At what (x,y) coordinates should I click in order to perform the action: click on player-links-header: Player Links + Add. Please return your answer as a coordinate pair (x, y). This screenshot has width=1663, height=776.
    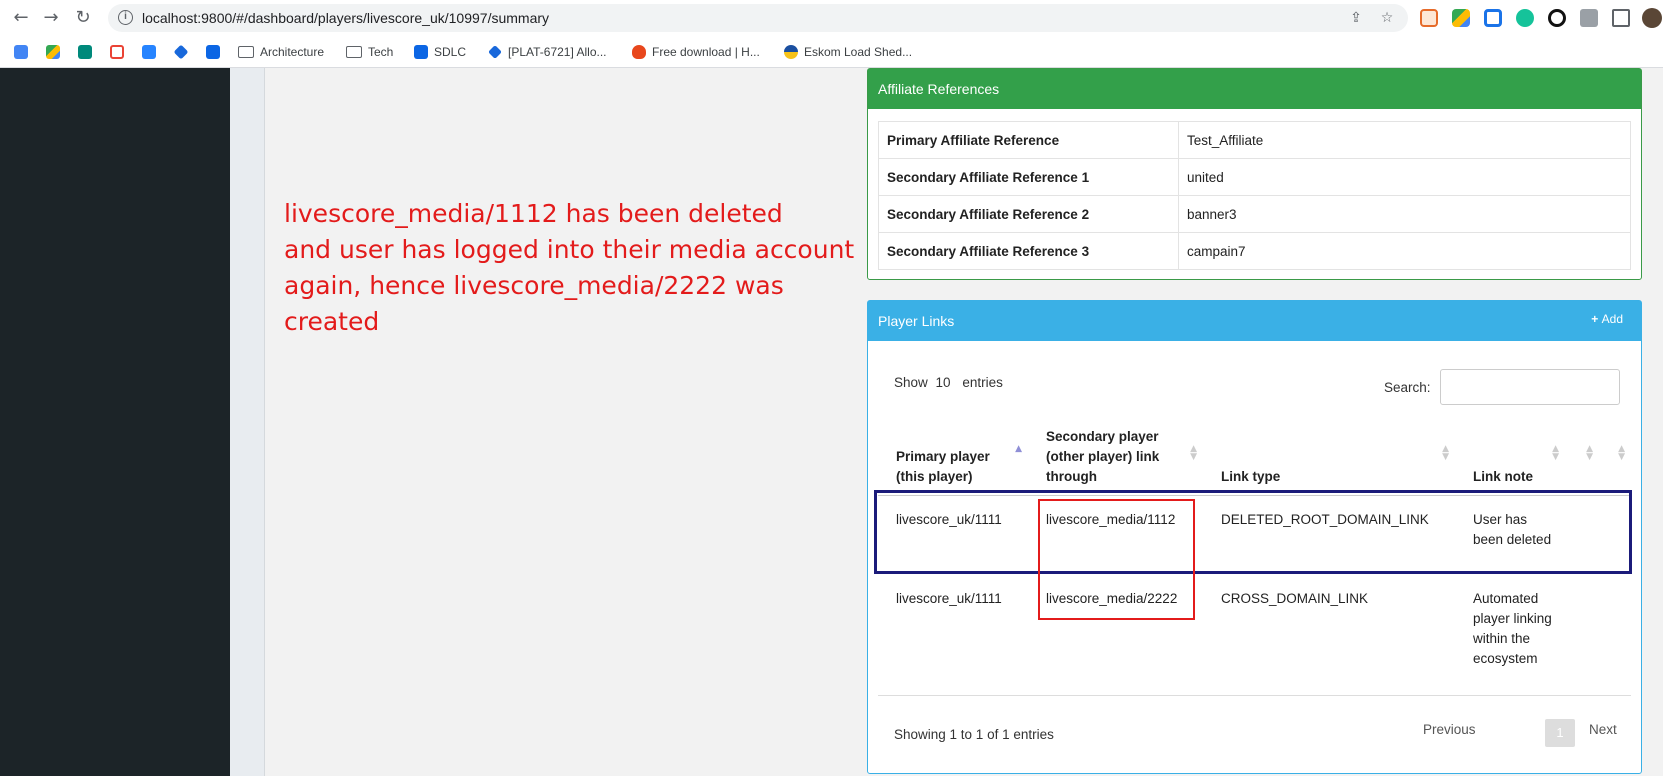
    Looking at the image, I should click on (1254, 321).